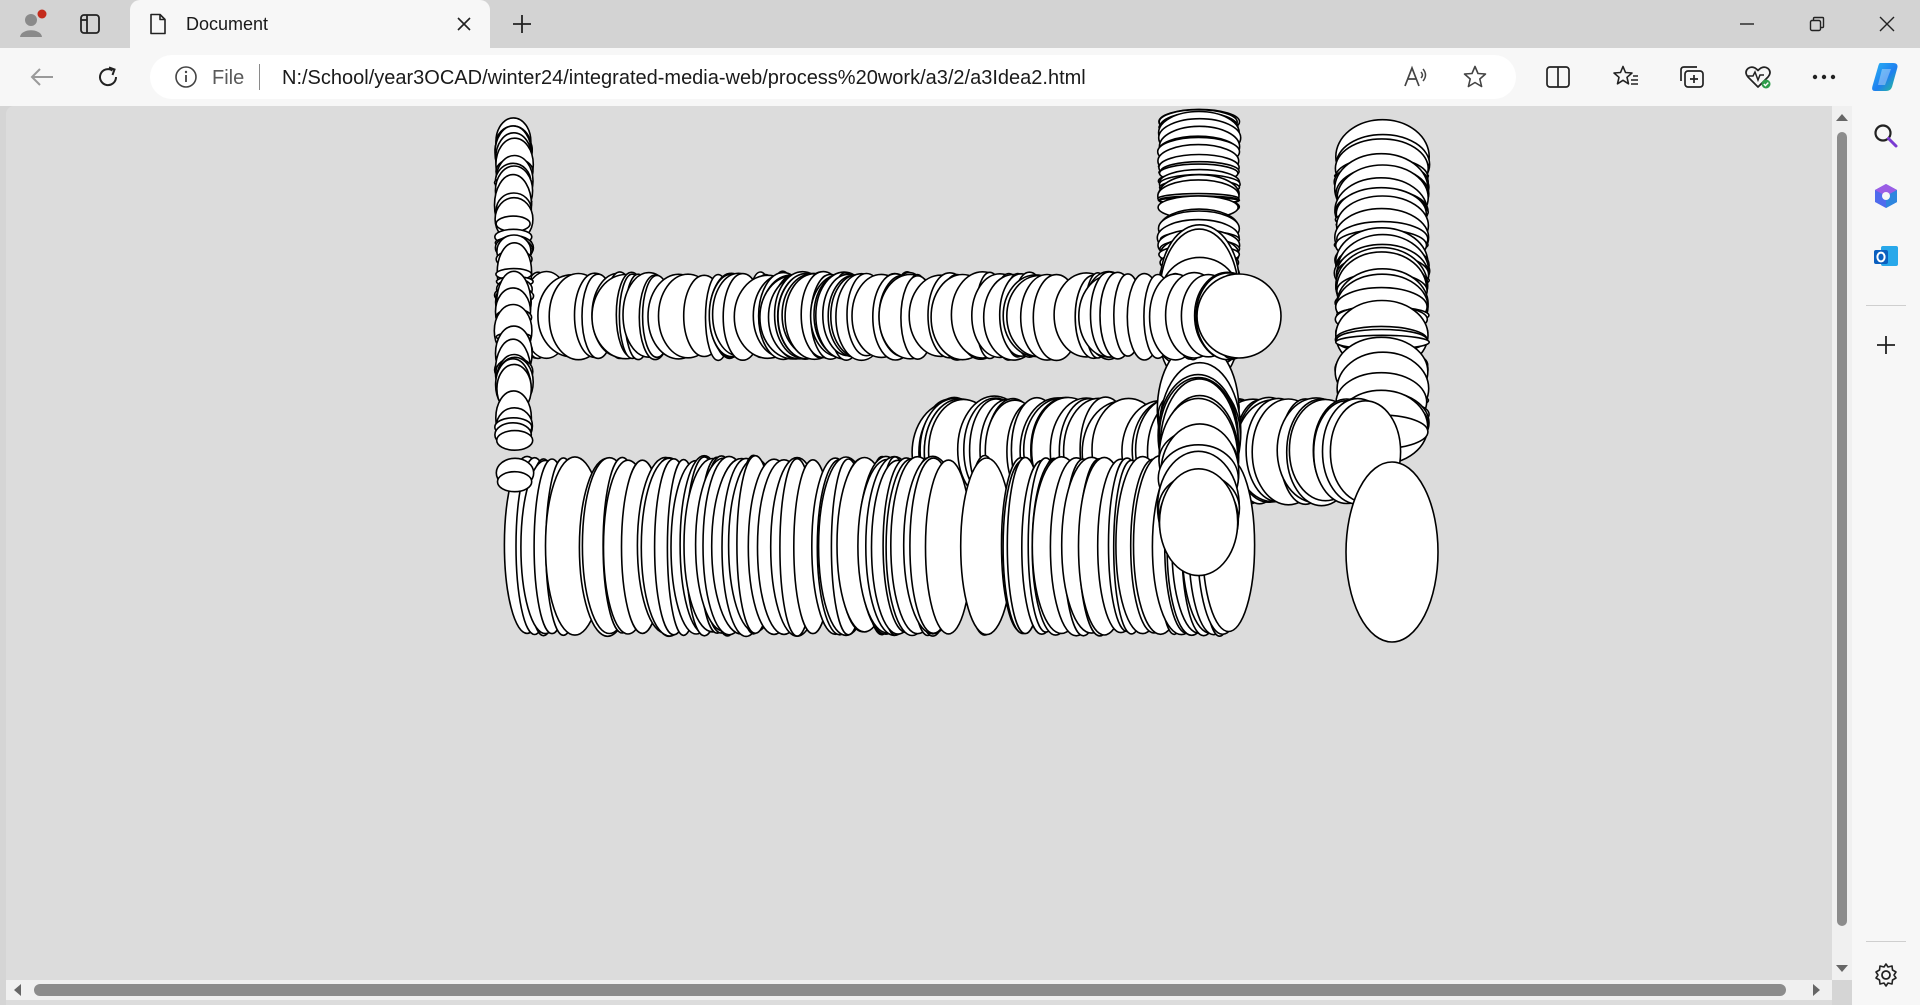  I want to click on scroll-right-arrow-icon, so click(1816, 990).